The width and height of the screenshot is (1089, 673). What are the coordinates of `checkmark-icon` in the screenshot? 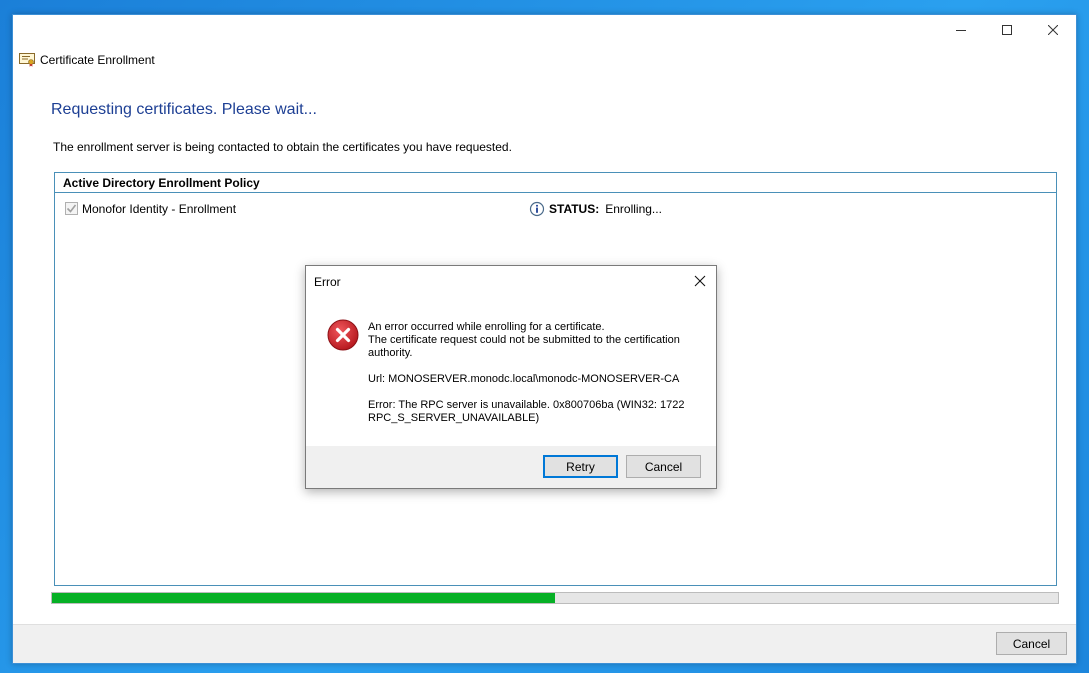 It's located at (71, 208).